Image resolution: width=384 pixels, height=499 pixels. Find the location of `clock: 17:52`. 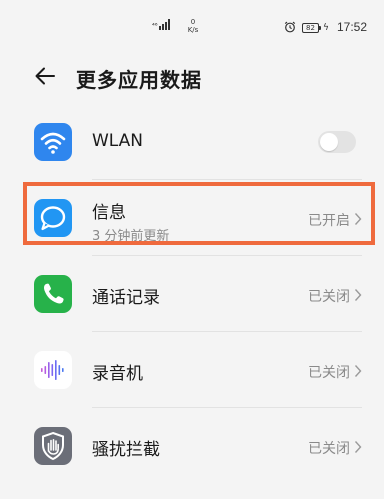

clock: 17:52 is located at coordinates (352, 27).